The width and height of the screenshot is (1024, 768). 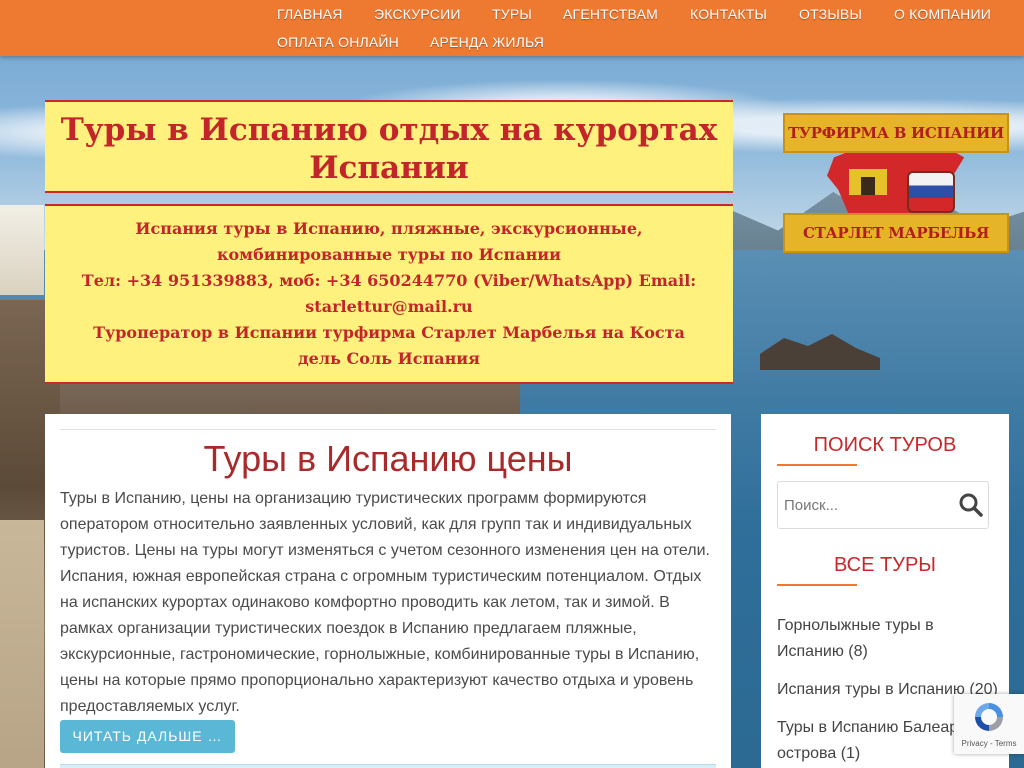 What do you see at coordinates (512, 14) in the screenshot?
I see `nav-tours: ТУРЫ` at bounding box center [512, 14].